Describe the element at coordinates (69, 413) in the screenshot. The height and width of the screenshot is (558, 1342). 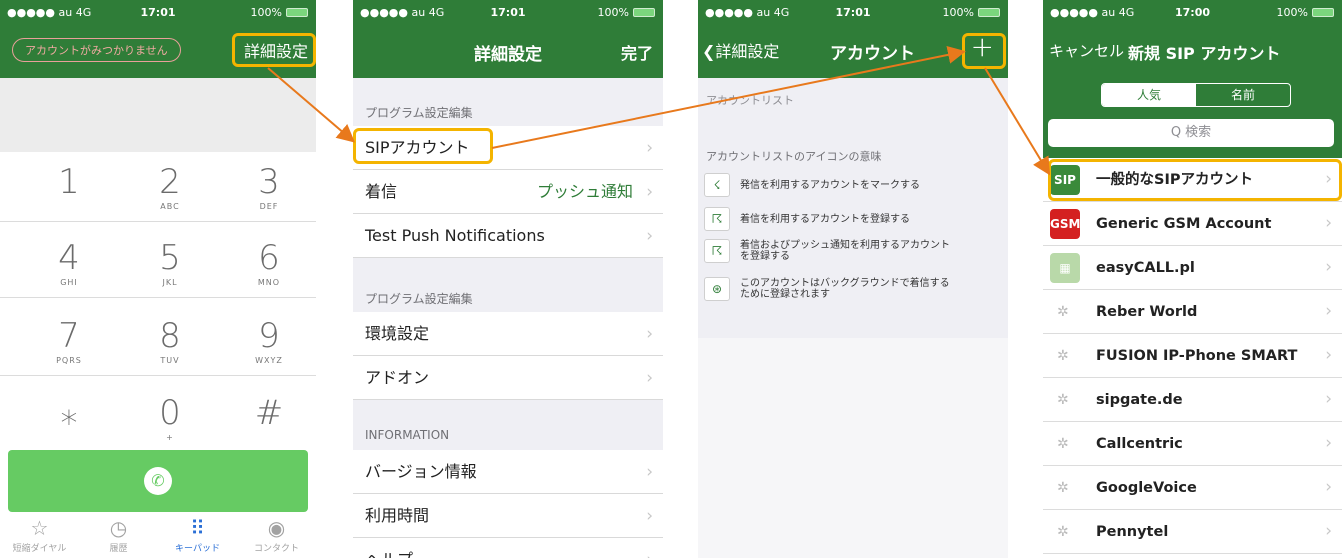
I see `key-digit: ⁎` at that location.